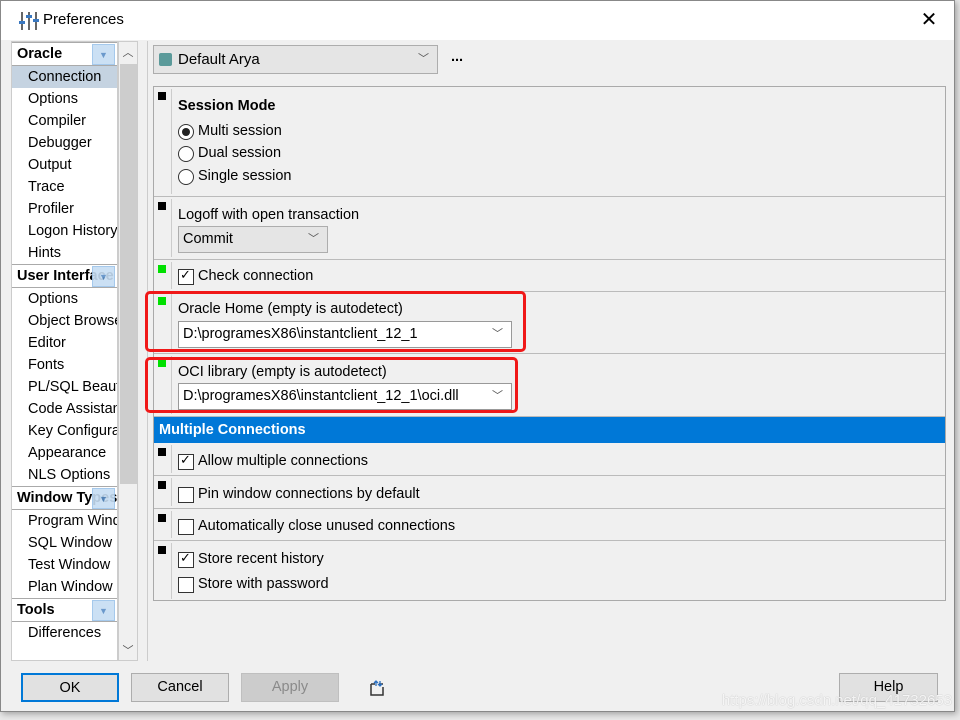  Describe the element at coordinates (549, 525) in the screenshot. I see `autoclose-section: Automatically close unused connections` at that location.